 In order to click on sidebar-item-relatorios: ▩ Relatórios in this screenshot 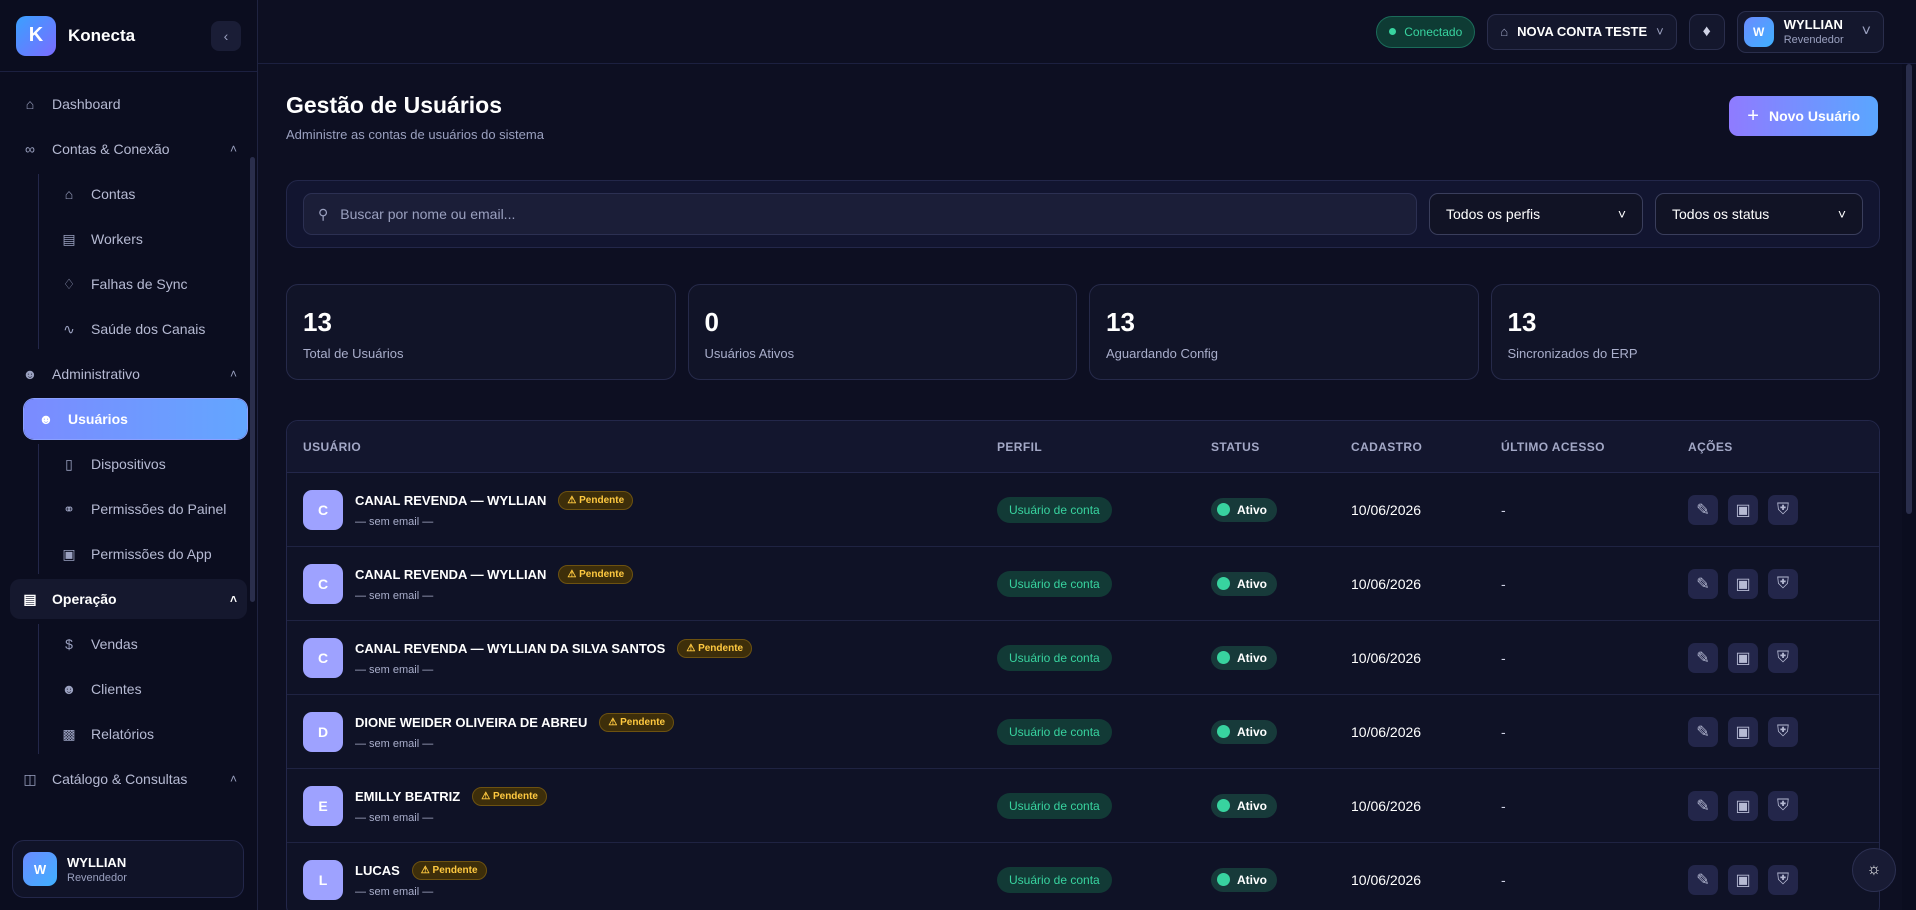, I will do `click(148, 734)`.